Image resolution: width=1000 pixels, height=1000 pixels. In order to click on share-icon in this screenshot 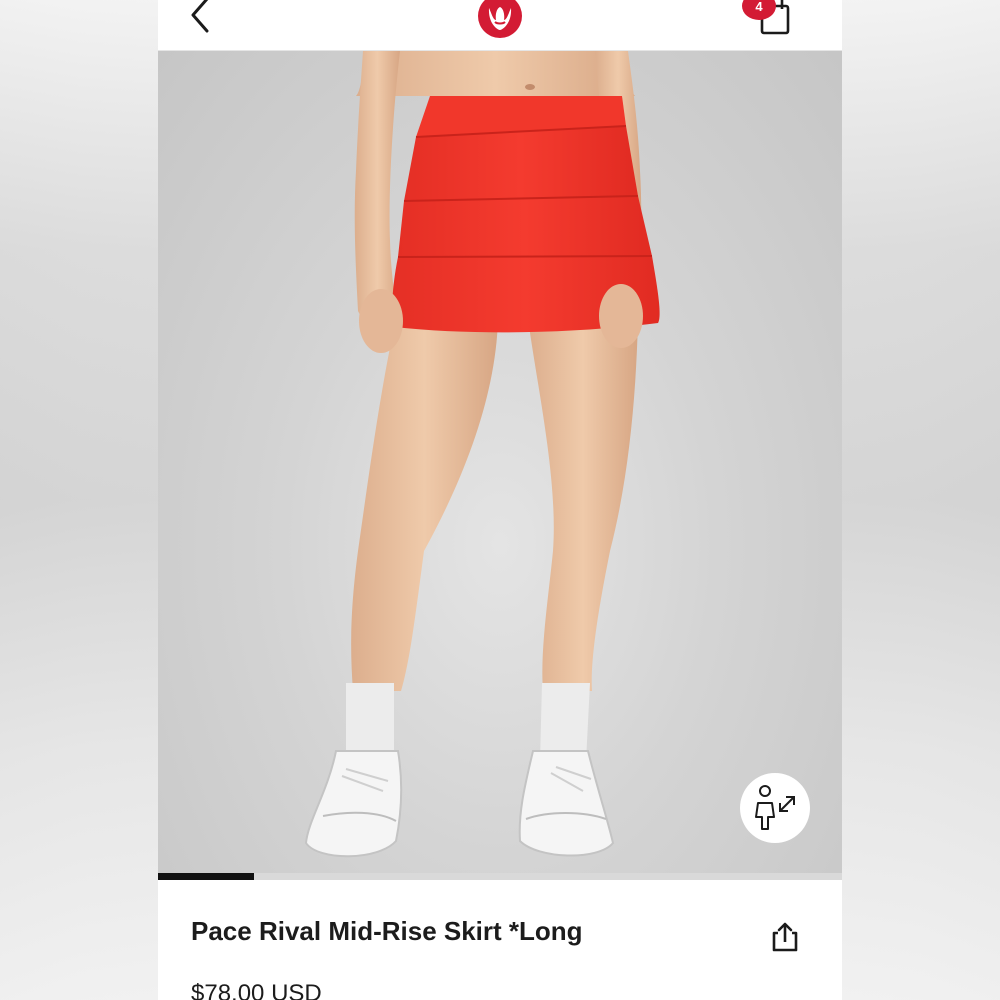, I will do `click(785, 937)`.